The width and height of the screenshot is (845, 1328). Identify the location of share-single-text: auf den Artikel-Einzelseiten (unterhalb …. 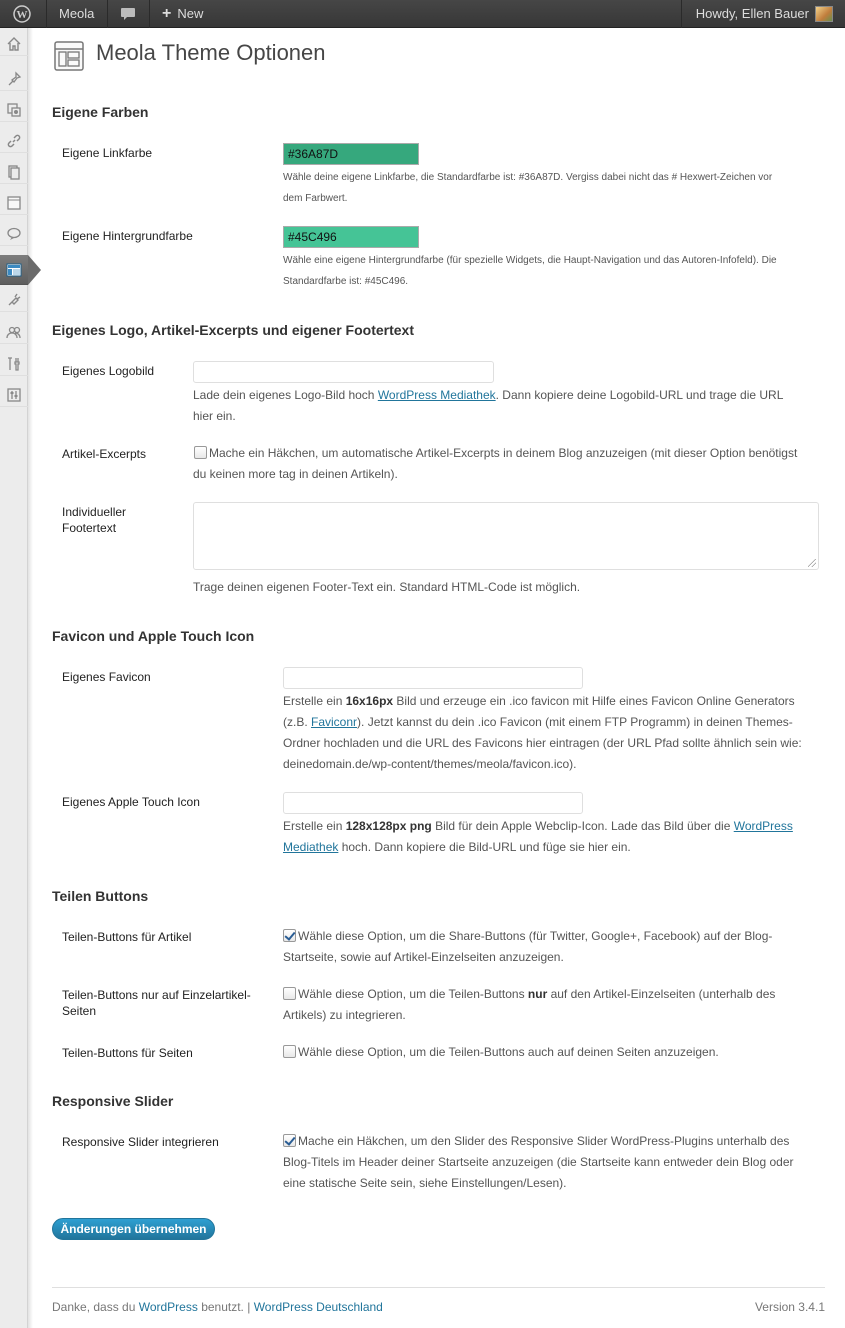
(661, 994).